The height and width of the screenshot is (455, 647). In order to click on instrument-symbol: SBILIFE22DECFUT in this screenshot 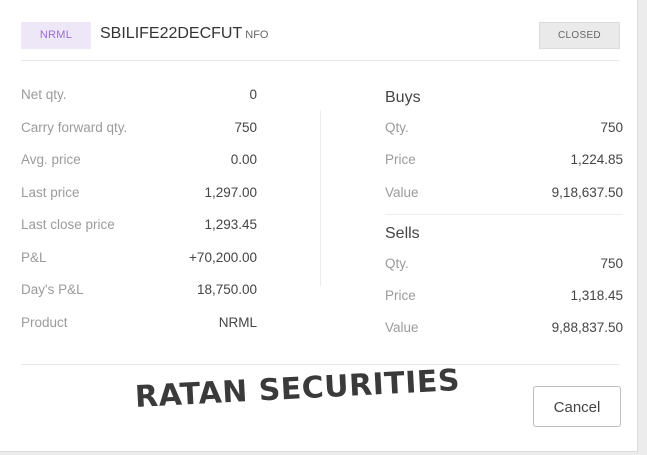, I will do `click(171, 33)`.